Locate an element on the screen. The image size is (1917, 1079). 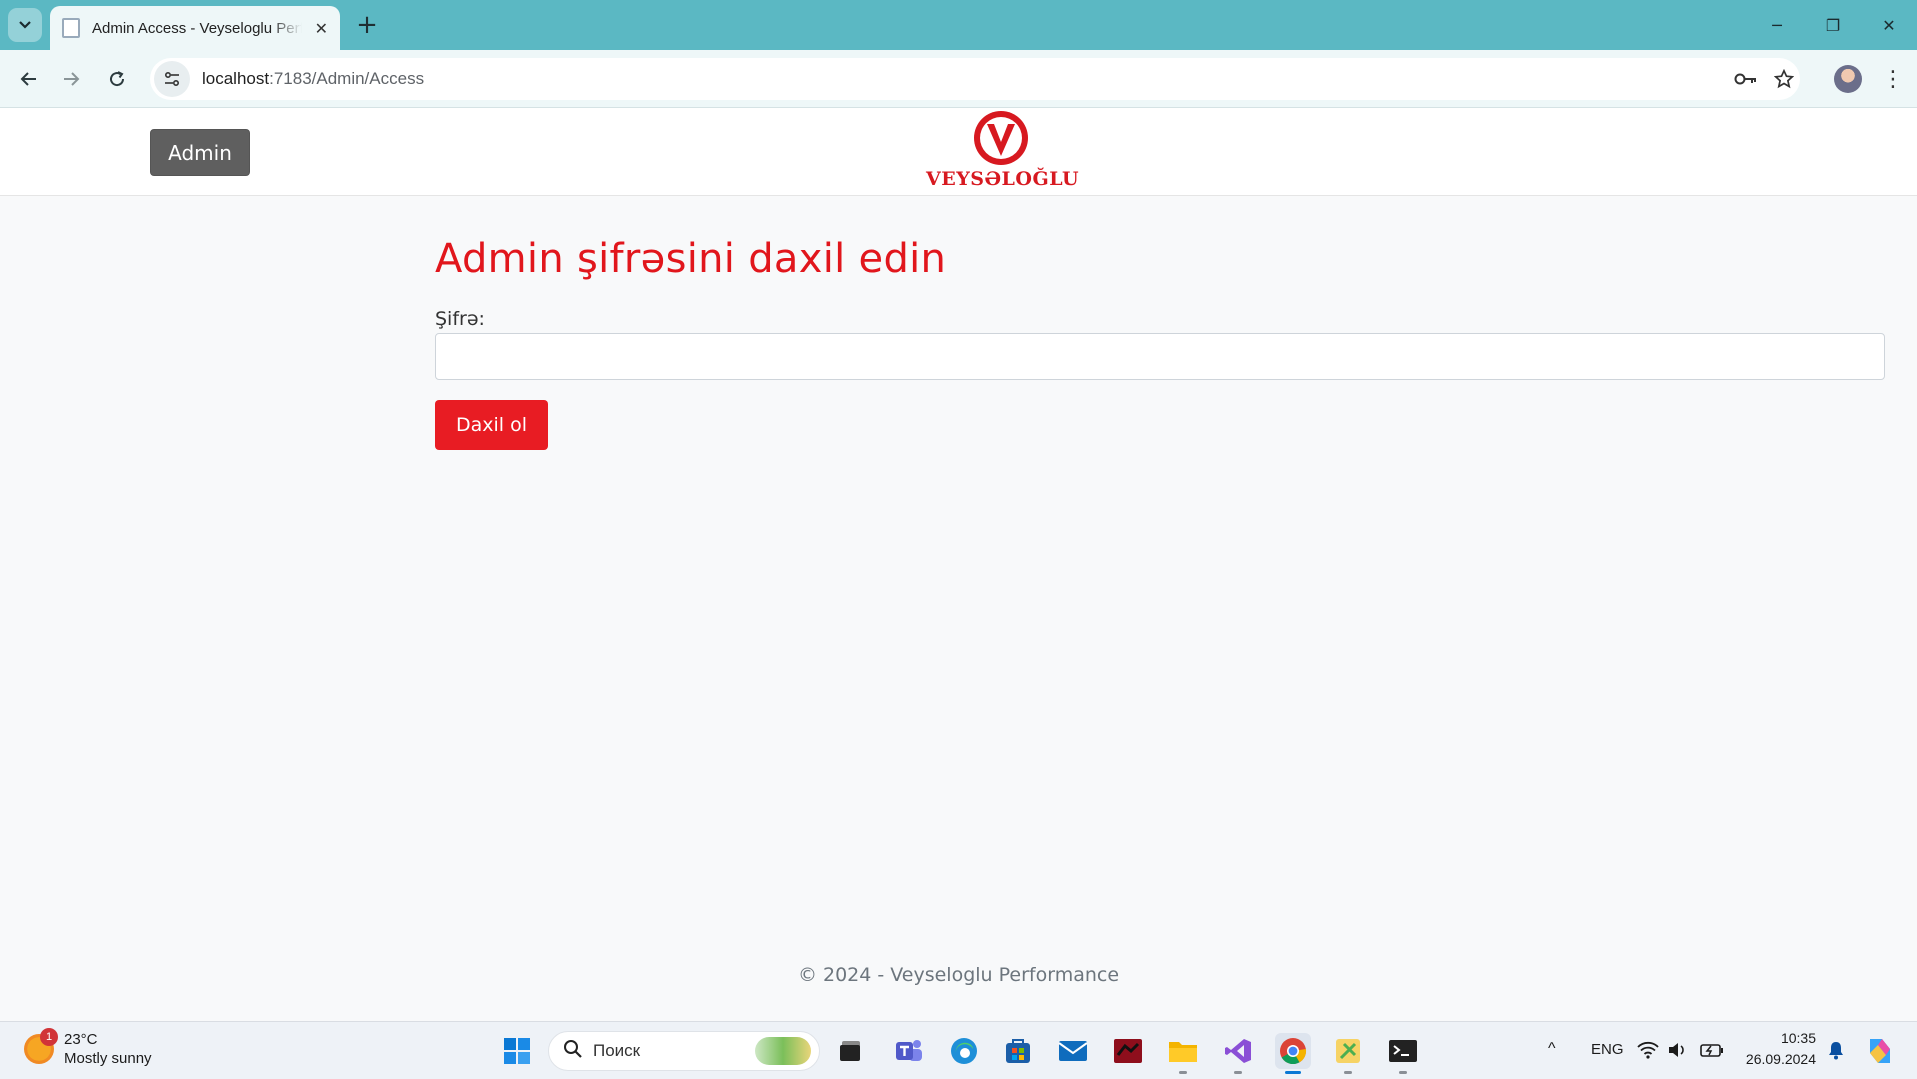
browser-menu-icon: ⋮ is located at coordinates (1893, 79).